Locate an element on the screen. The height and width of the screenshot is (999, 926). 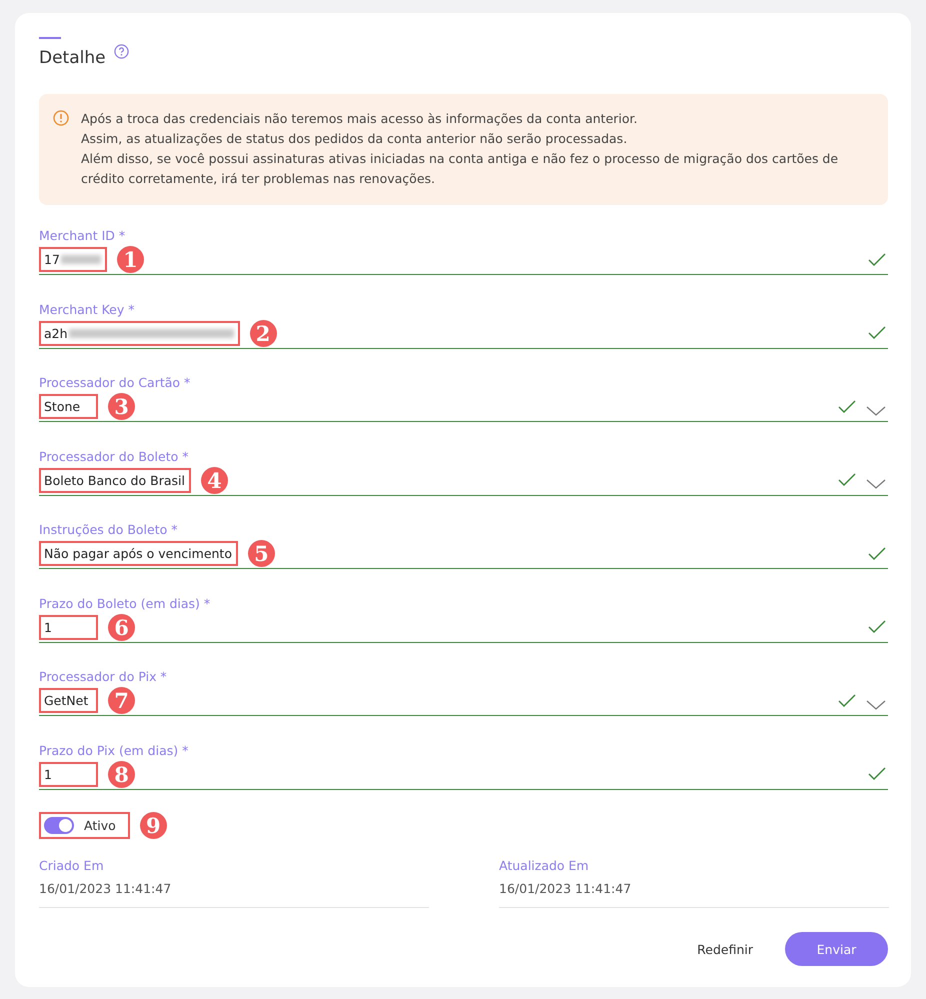
toggle-switch is located at coordinates (59, 825).